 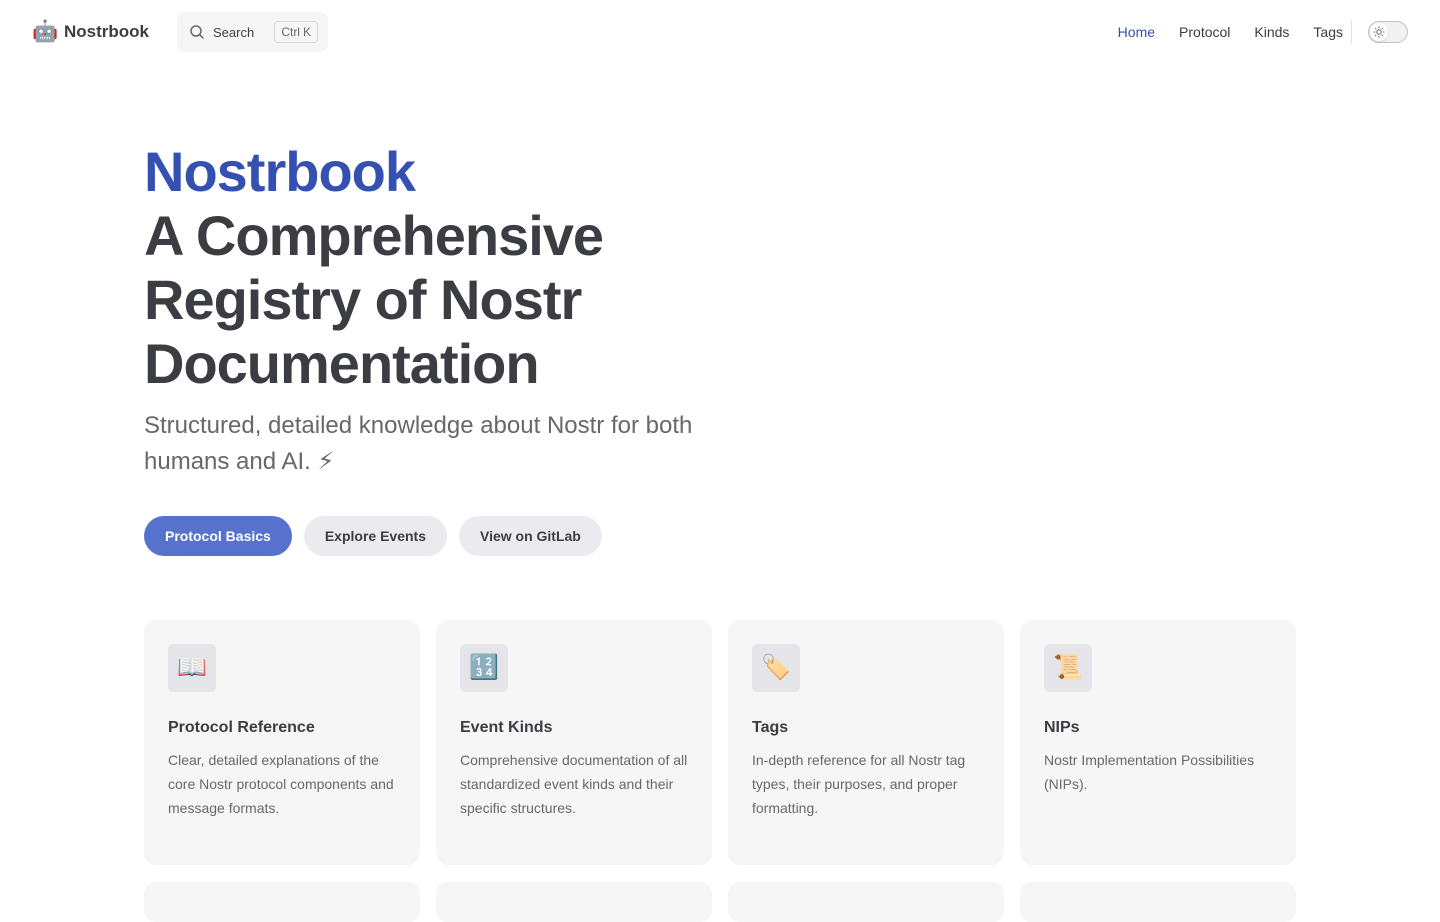 I want to click on feature-title: Tags, so click(x=770, y=727).